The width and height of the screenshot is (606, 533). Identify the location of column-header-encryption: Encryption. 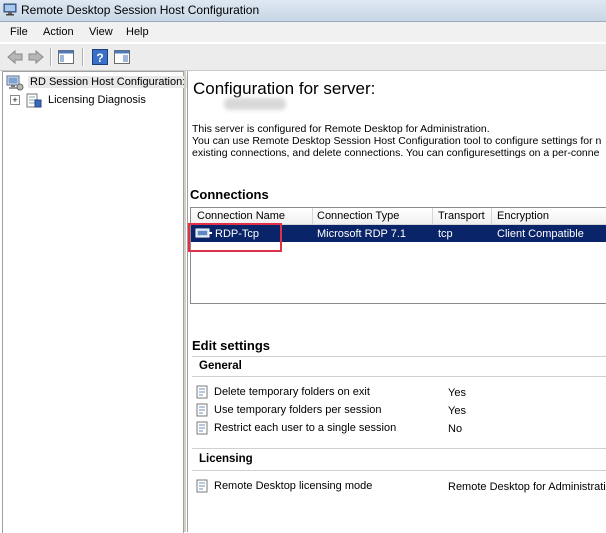
(523, 216).